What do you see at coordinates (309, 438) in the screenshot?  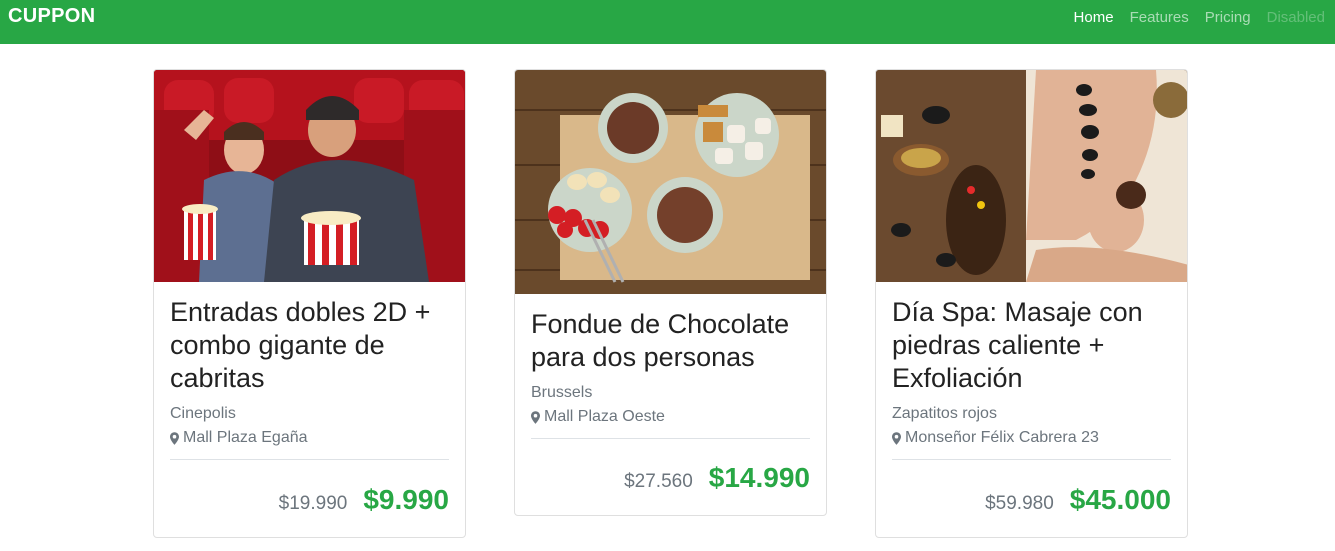 I see `deal-location: Mall Plaza Egaña` at bounding box center [309, 438].